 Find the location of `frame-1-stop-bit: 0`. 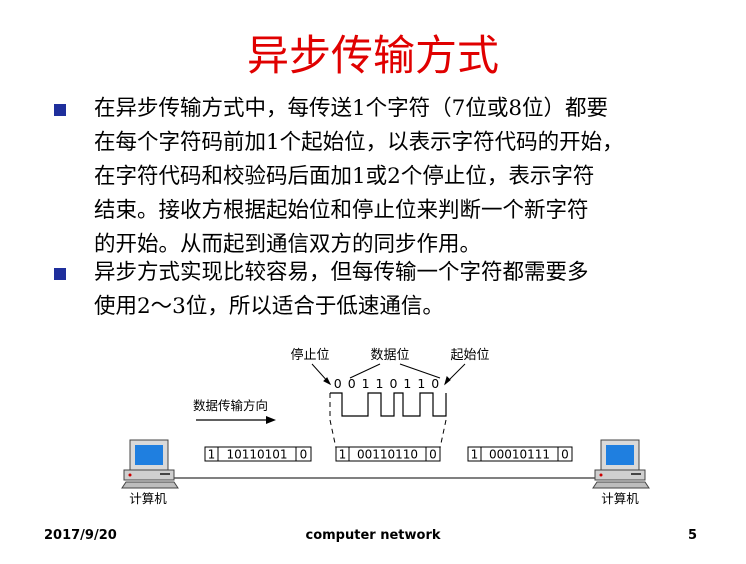

frame-1-stop-bit: 0 is located at coordinates (304, 455).